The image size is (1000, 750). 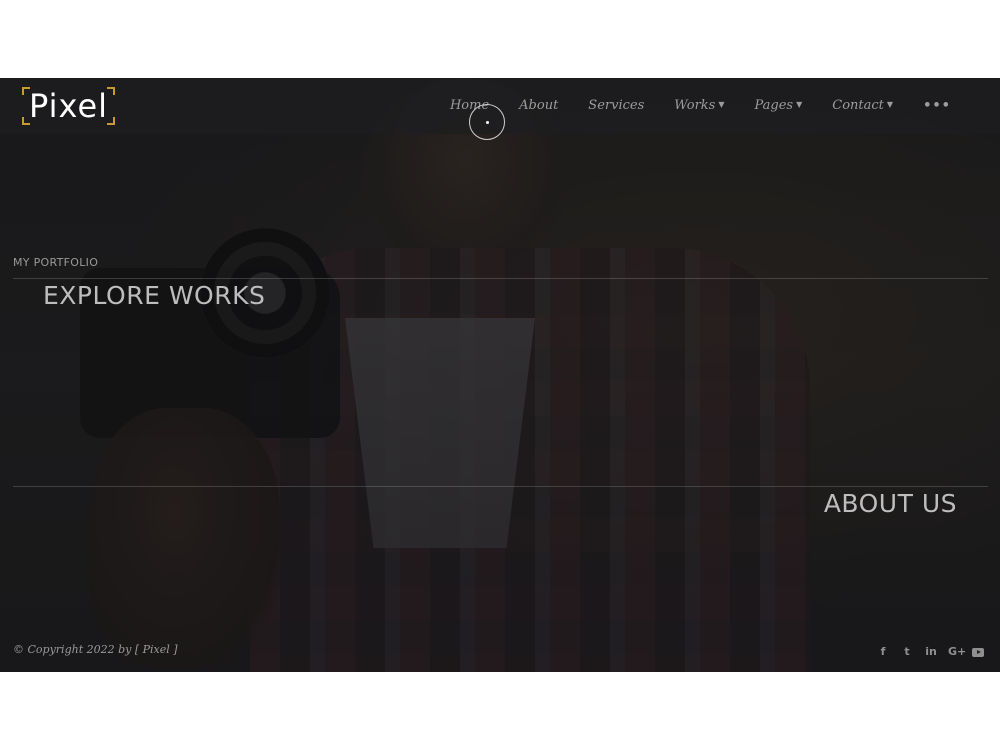 What do you see at coordinates (883, 652) in the screenshot?
I see `facebook-icon: f` at bounding box center [883, 652].